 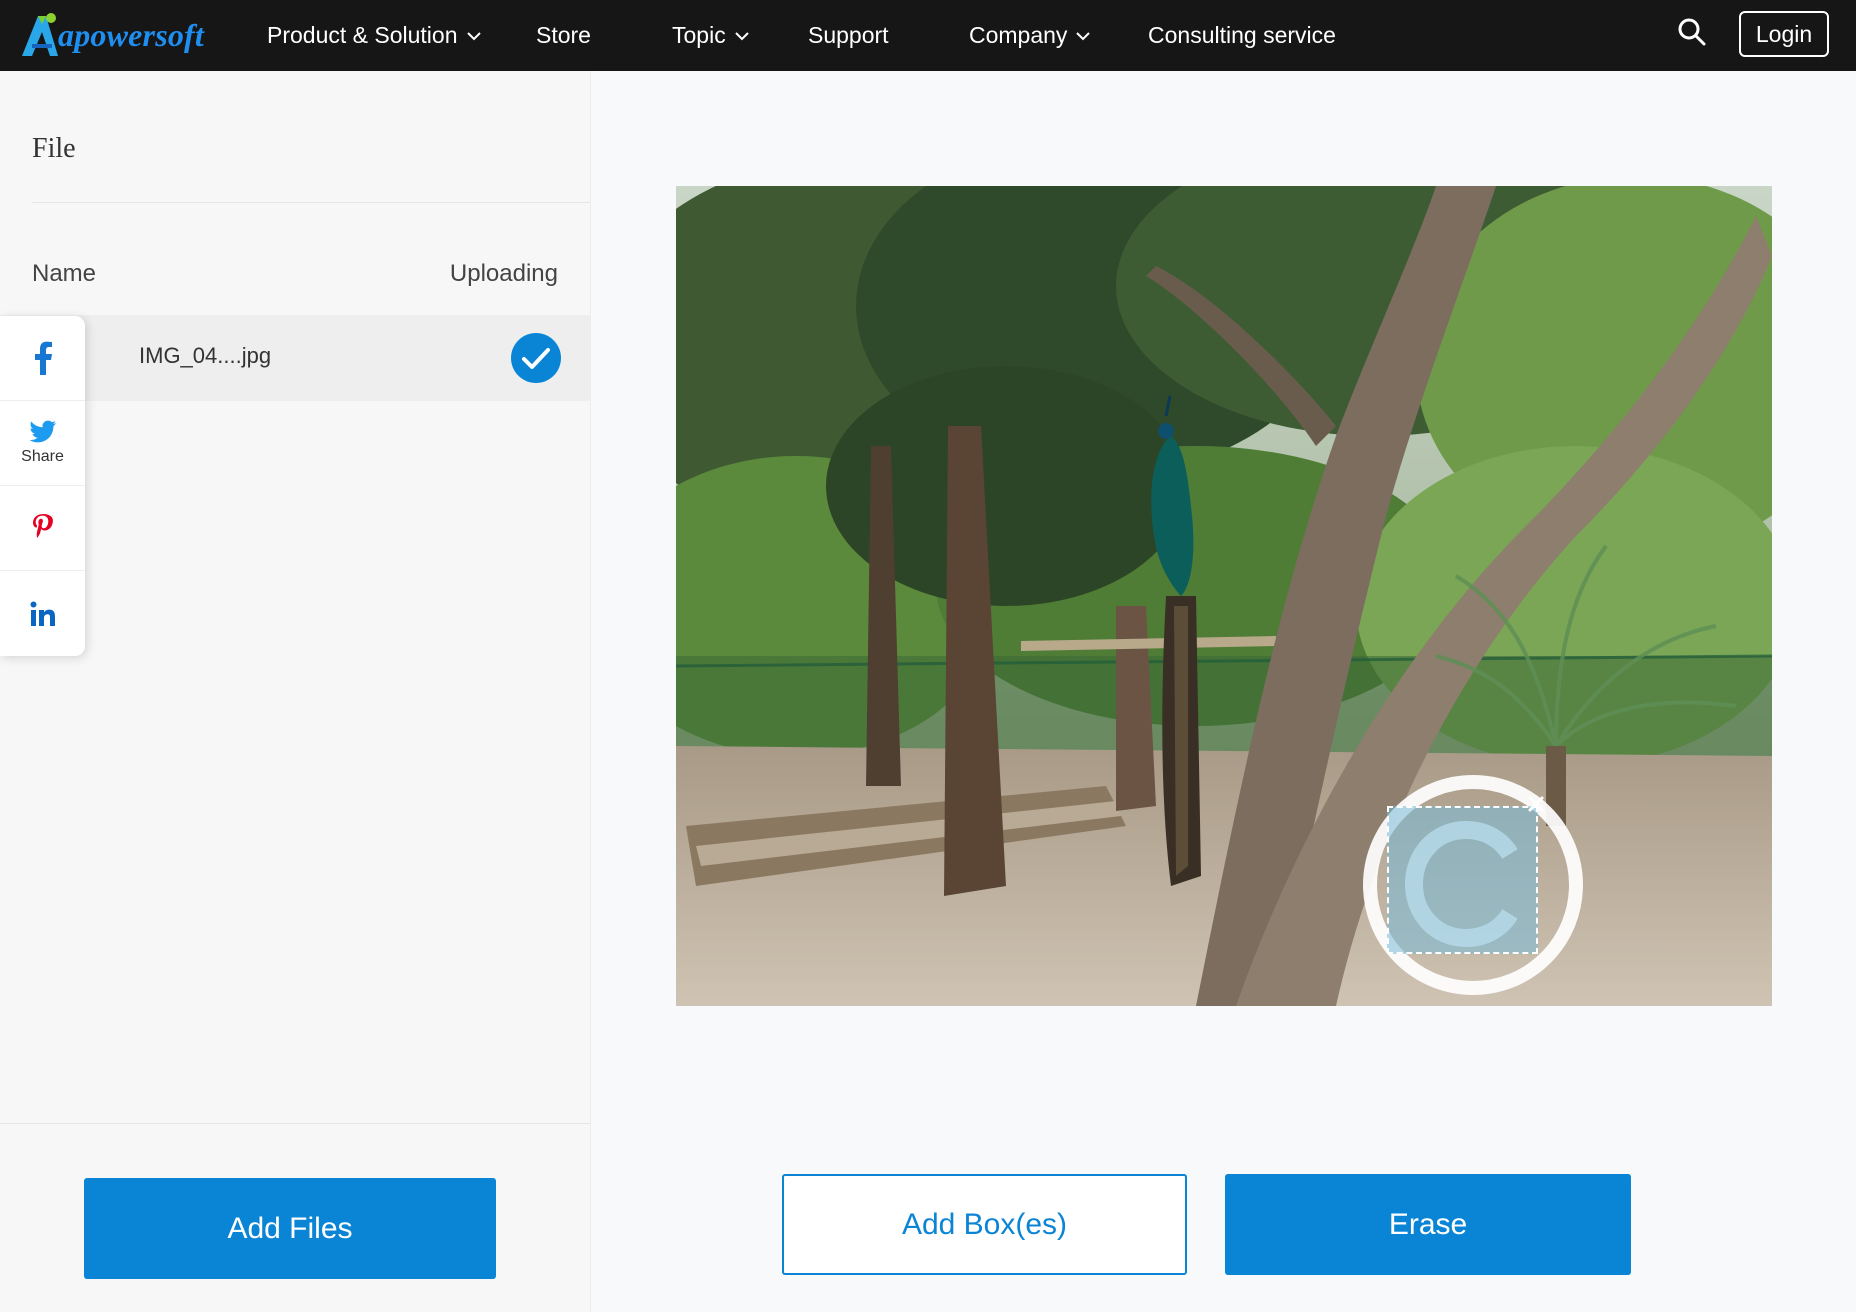 I want to click on nav-label: Company, so click(x=1018, y=35).